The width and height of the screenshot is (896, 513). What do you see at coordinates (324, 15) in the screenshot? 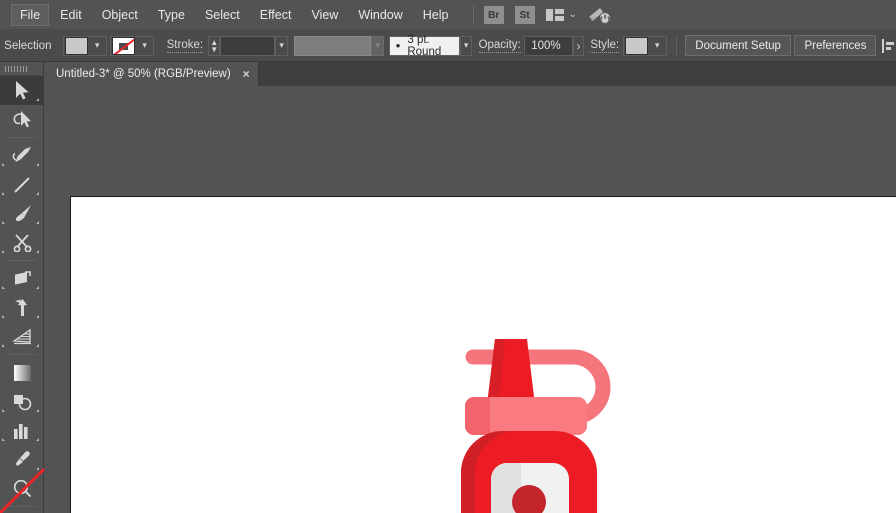
I see `menu-item-view: View` at bounding box center [324, 15].